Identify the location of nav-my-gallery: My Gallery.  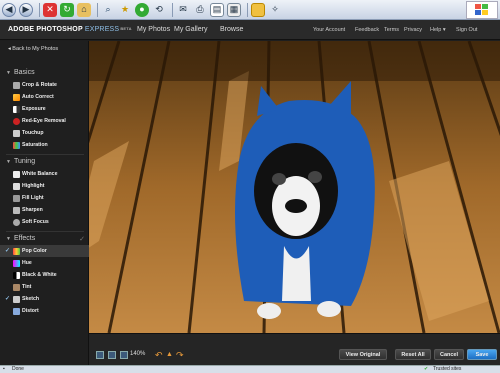
(190, 29).